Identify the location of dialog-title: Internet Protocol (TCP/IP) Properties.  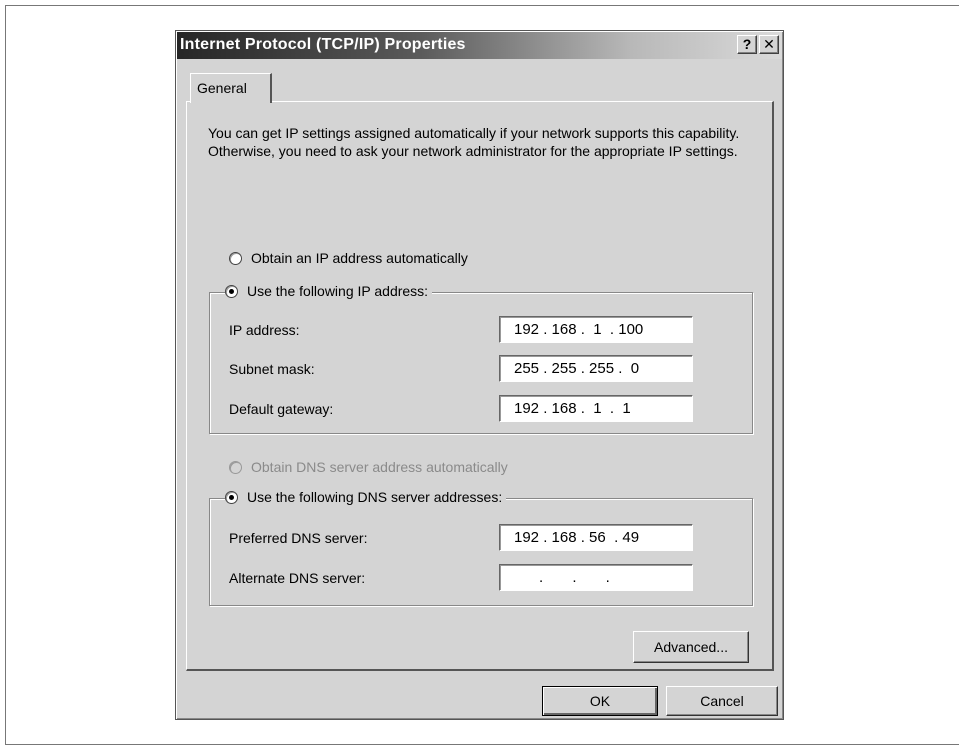
(323, 44).